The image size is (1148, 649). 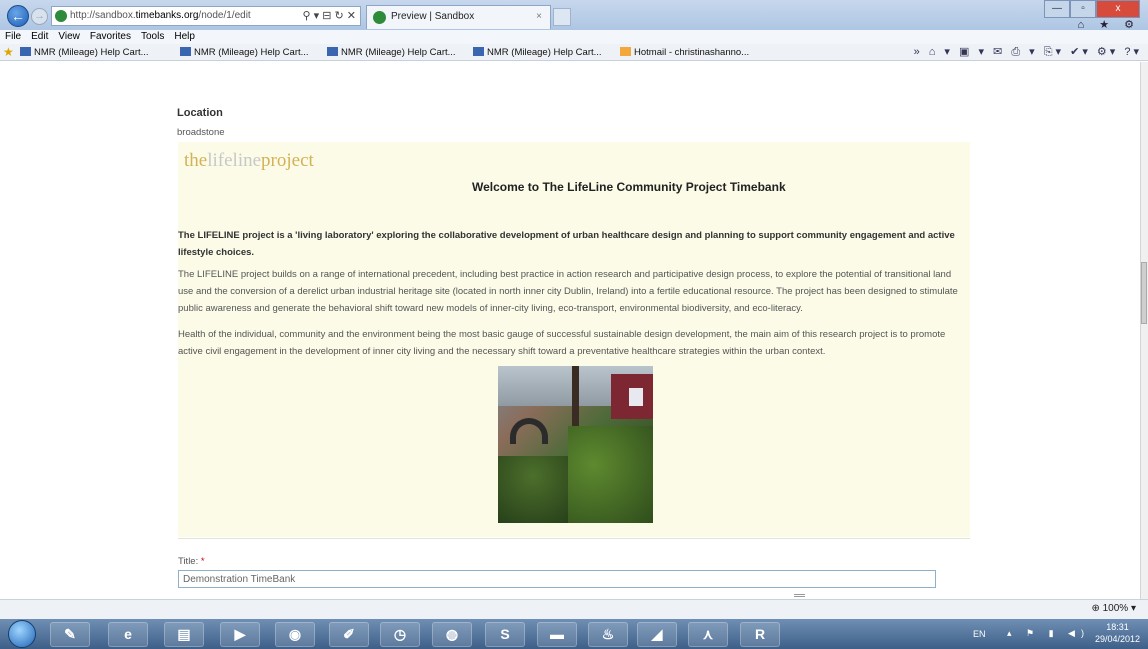 What do you see at coordinates (562, 17) in the screenshot?
I see `new-tab-button` at bounding box center [562, 17].